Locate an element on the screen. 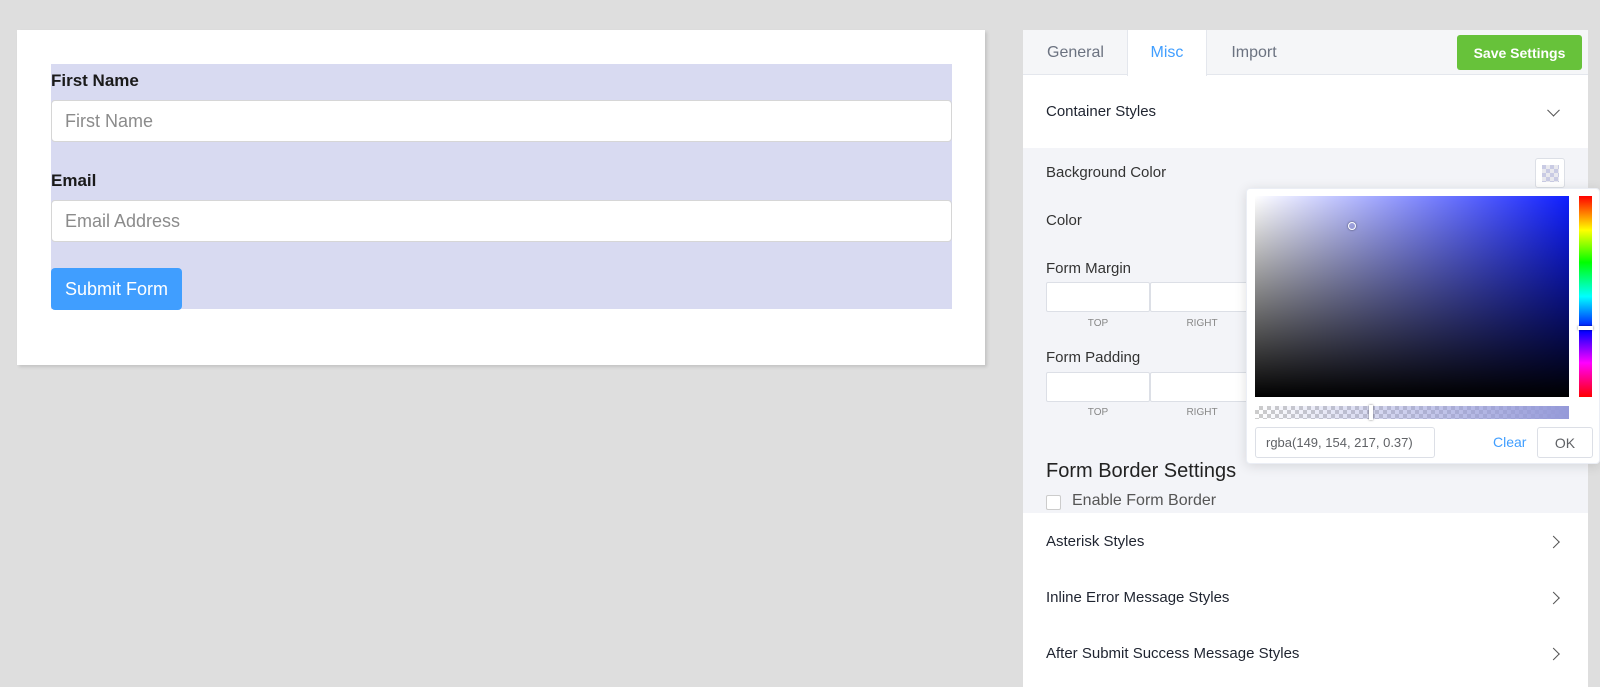 This screenshot has height=687, width=1600. form-padding-top-caption: TOP is located at coordinates (1098, 412).